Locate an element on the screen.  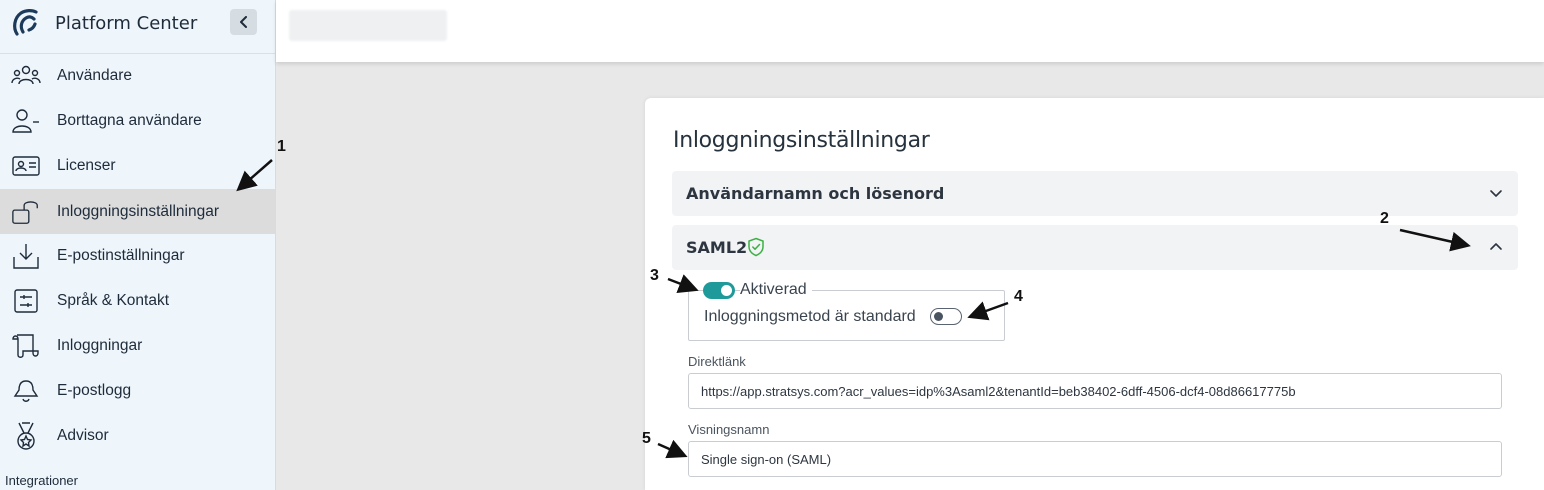
sidebar-item-label: Språk & Kontakt is located at coordinates (113, 300).